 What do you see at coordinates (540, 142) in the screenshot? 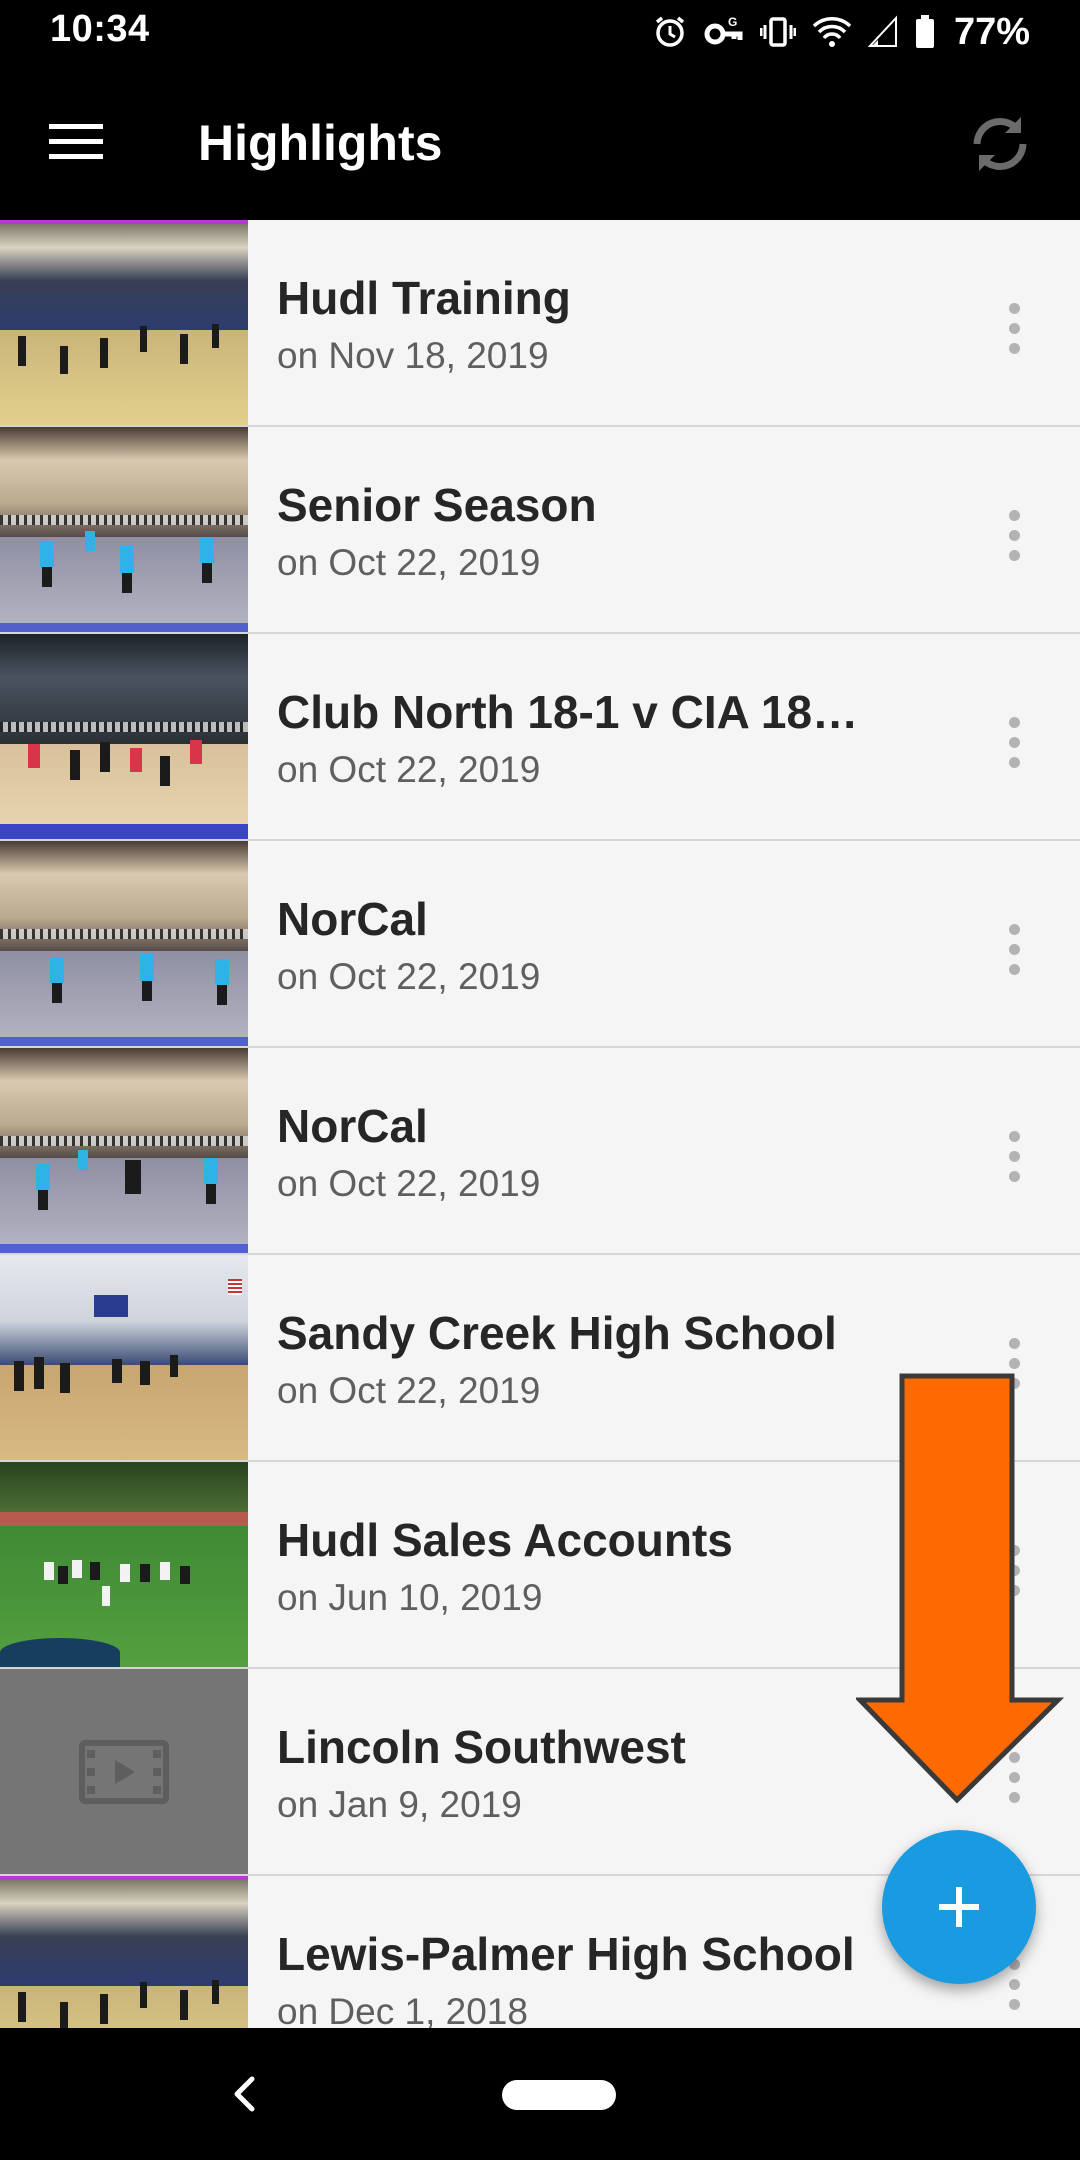
I see `app-bar: Highlights` at bounding box center [540, 142].